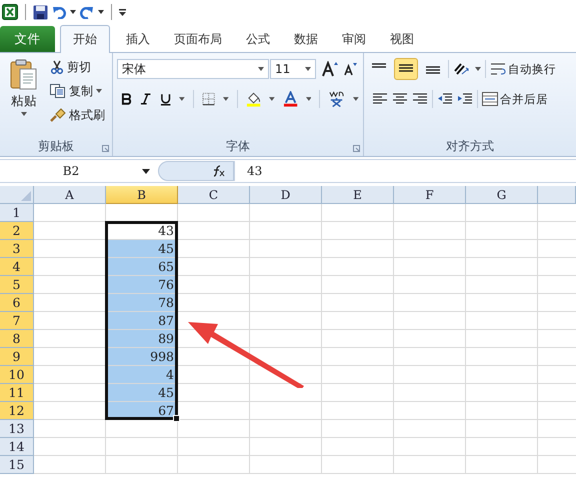 Image resolution: width=576 pixels, height=479 pixels. I want to click on row-header: 14, so click(17, 447).